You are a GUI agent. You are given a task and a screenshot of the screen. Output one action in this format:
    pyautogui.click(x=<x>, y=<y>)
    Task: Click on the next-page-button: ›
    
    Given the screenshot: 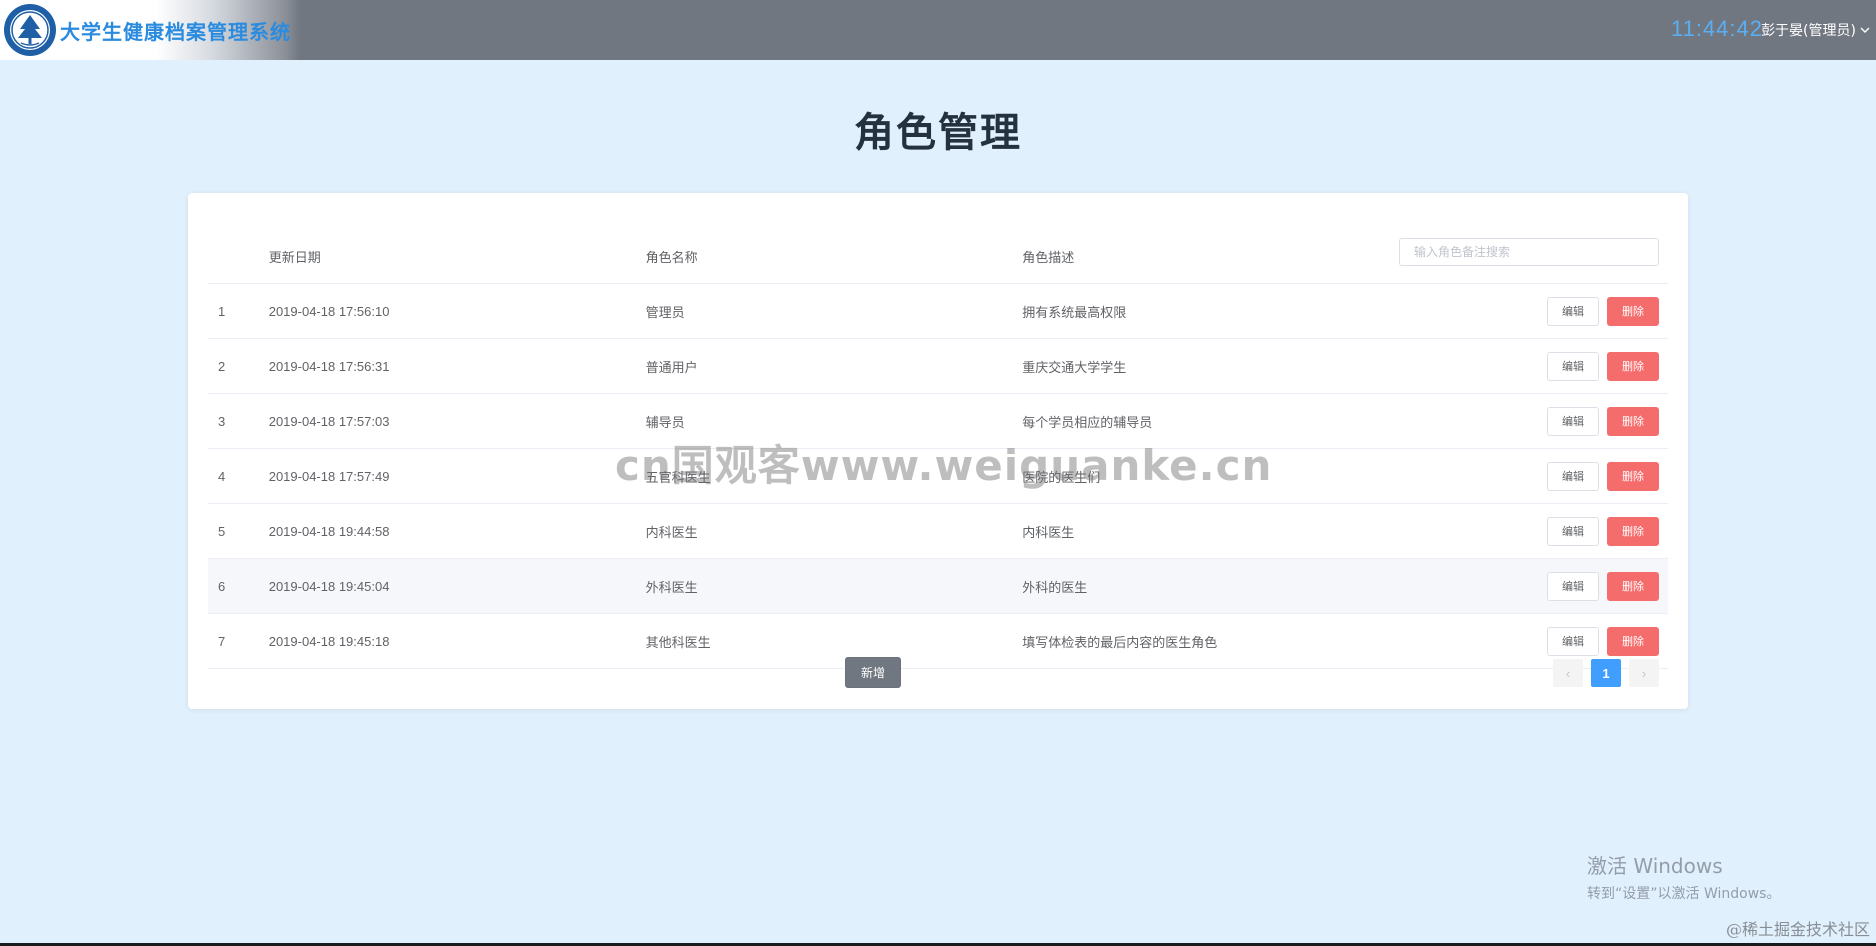 What is the action you would take?
    pyautogui.click(x=1644, y=673)
    